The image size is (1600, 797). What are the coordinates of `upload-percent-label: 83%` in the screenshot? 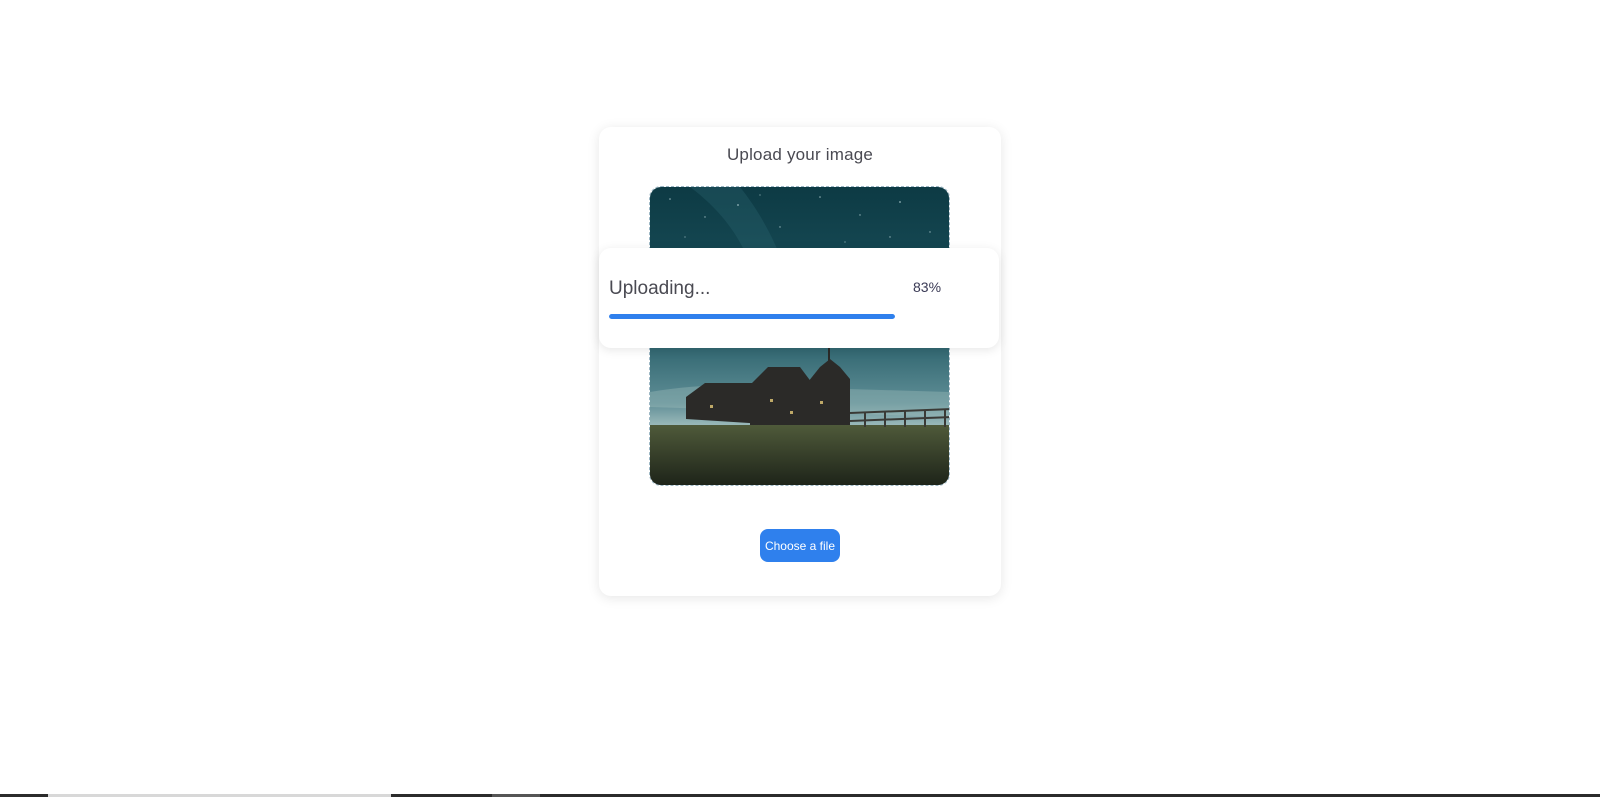 It's located at (927, 287).